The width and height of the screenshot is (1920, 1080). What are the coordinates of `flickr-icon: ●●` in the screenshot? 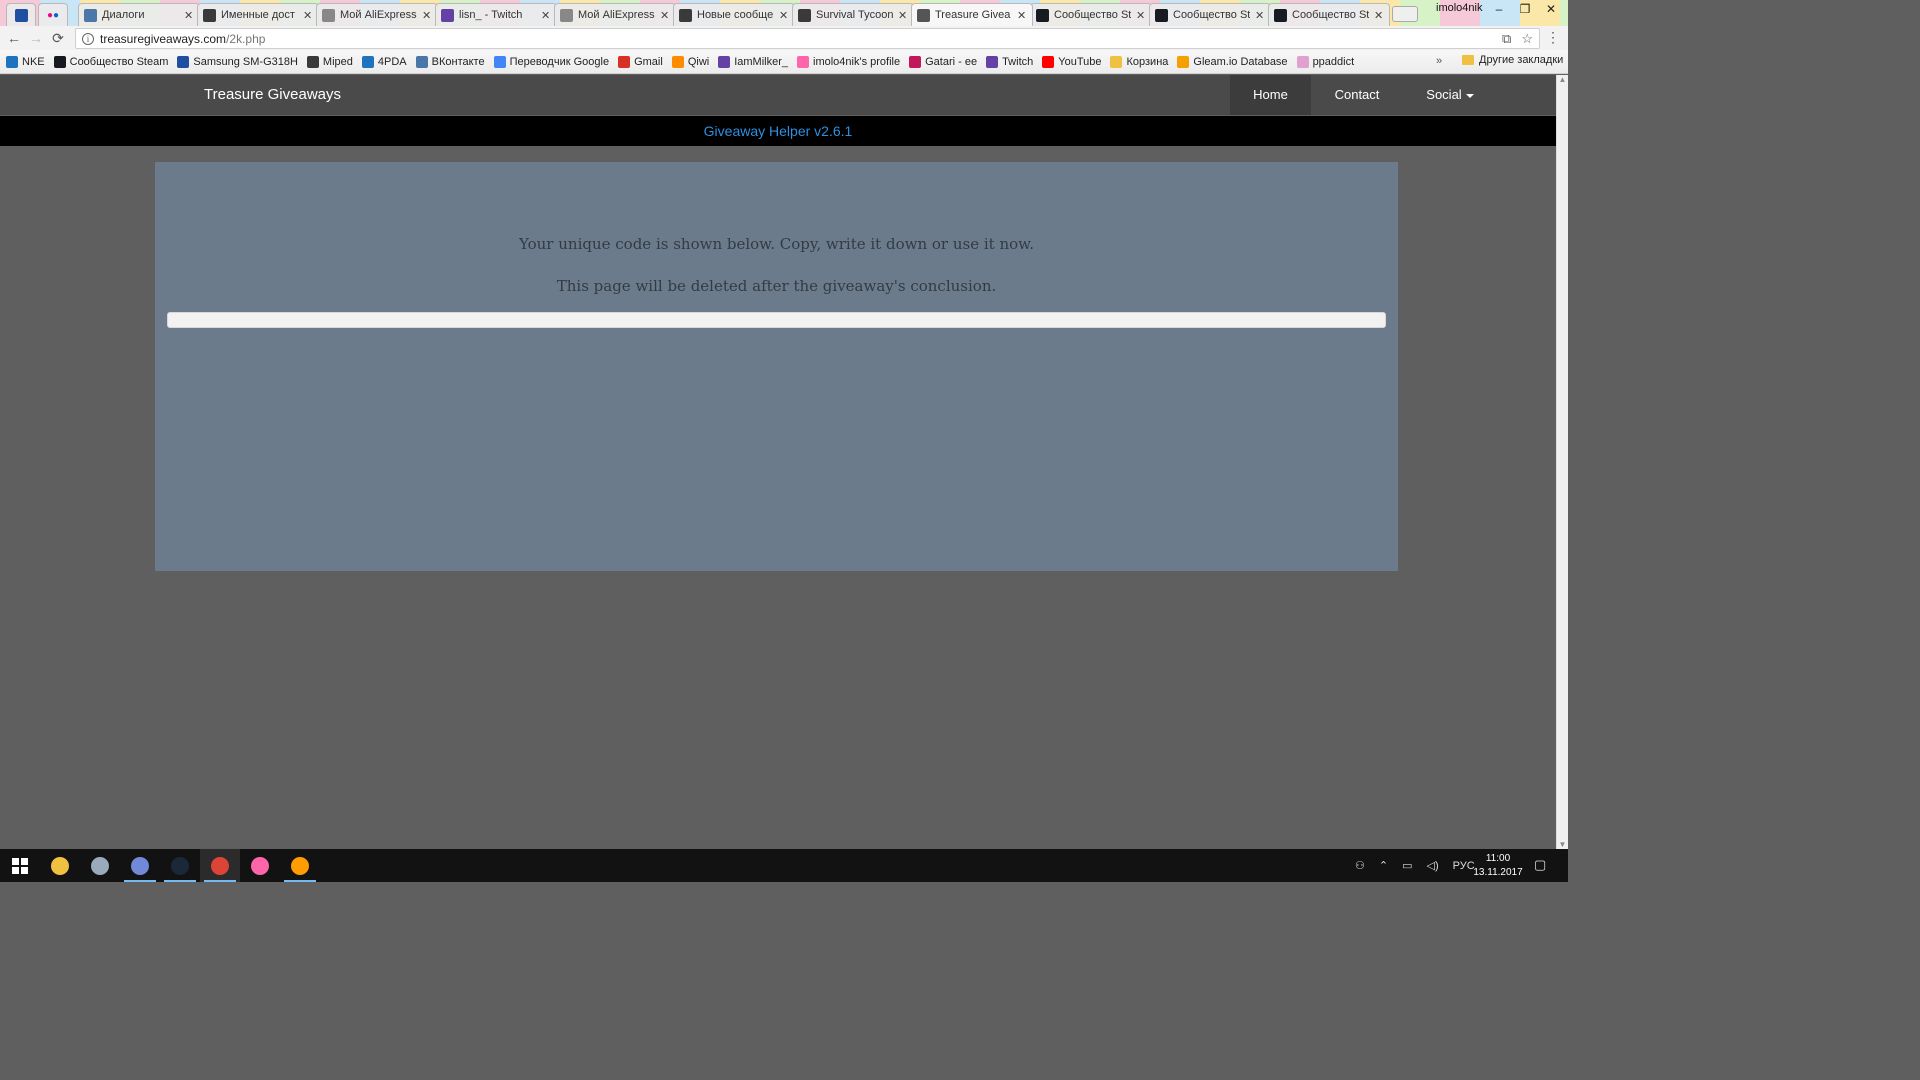 It's located at (53, 15).